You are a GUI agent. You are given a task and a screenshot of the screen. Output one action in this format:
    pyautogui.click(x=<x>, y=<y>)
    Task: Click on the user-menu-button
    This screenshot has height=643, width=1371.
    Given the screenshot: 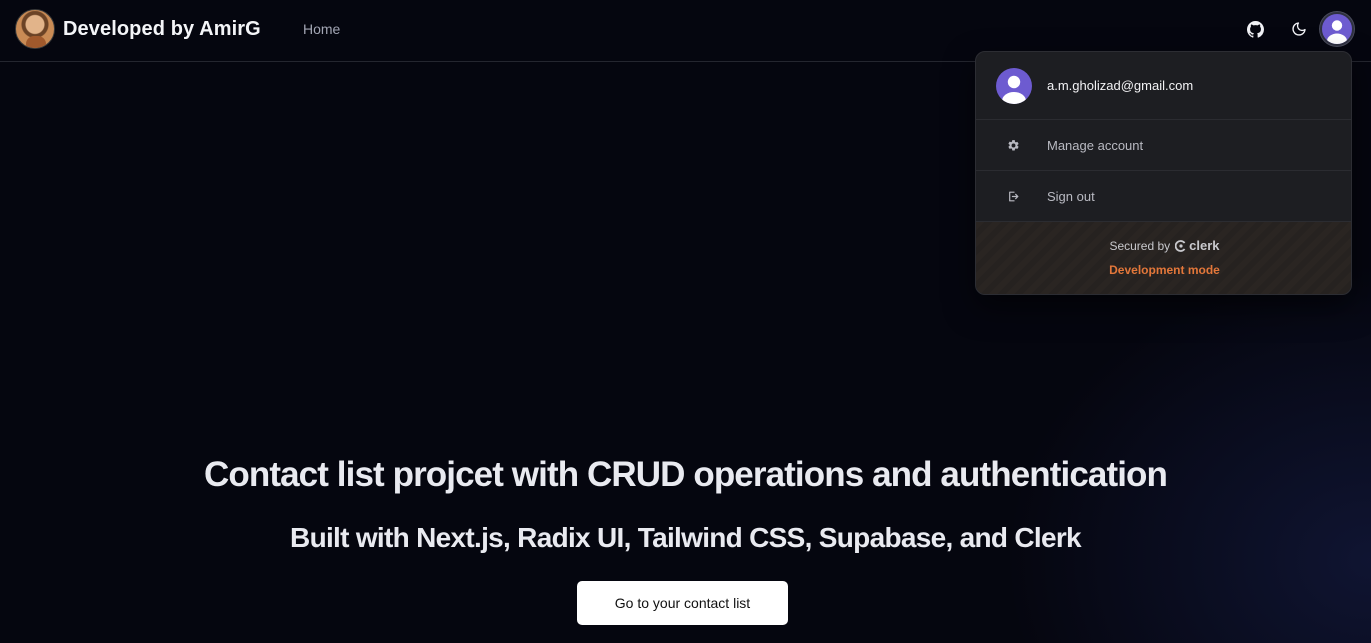 What is the action you would take?
    pyautogui.click(x=1337, y=29)
    